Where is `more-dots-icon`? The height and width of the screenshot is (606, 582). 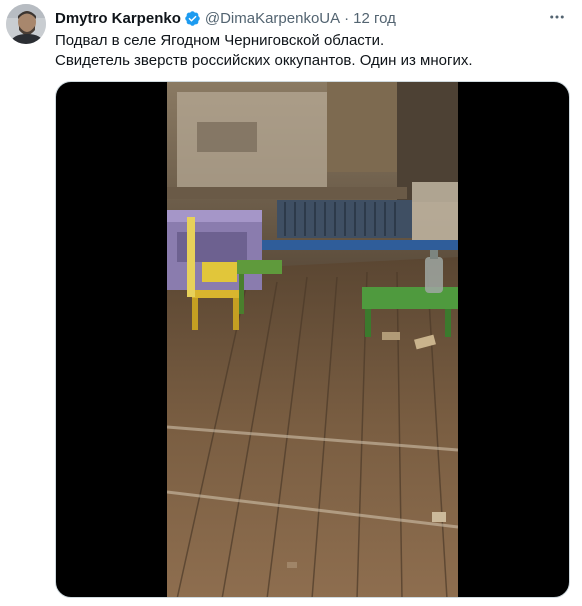 more-dots-icon is located at coordinates (557, 17).